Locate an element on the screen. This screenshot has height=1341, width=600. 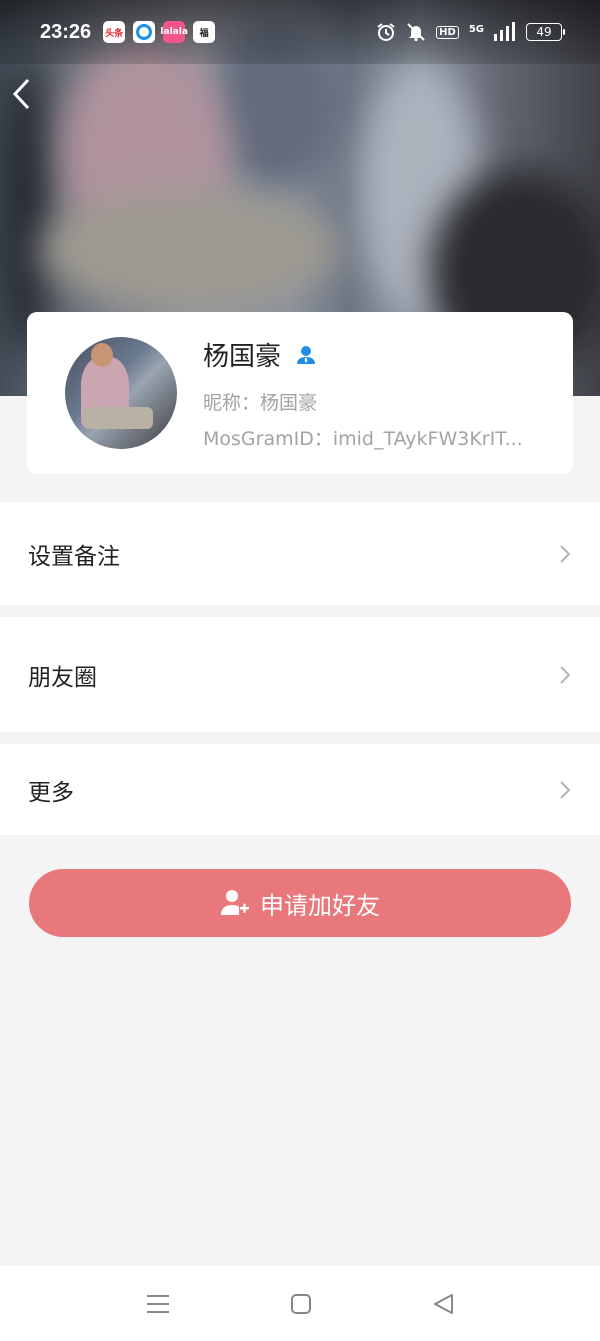
add-friend-button: 申请加好友 is located at coordinates (300, 903).